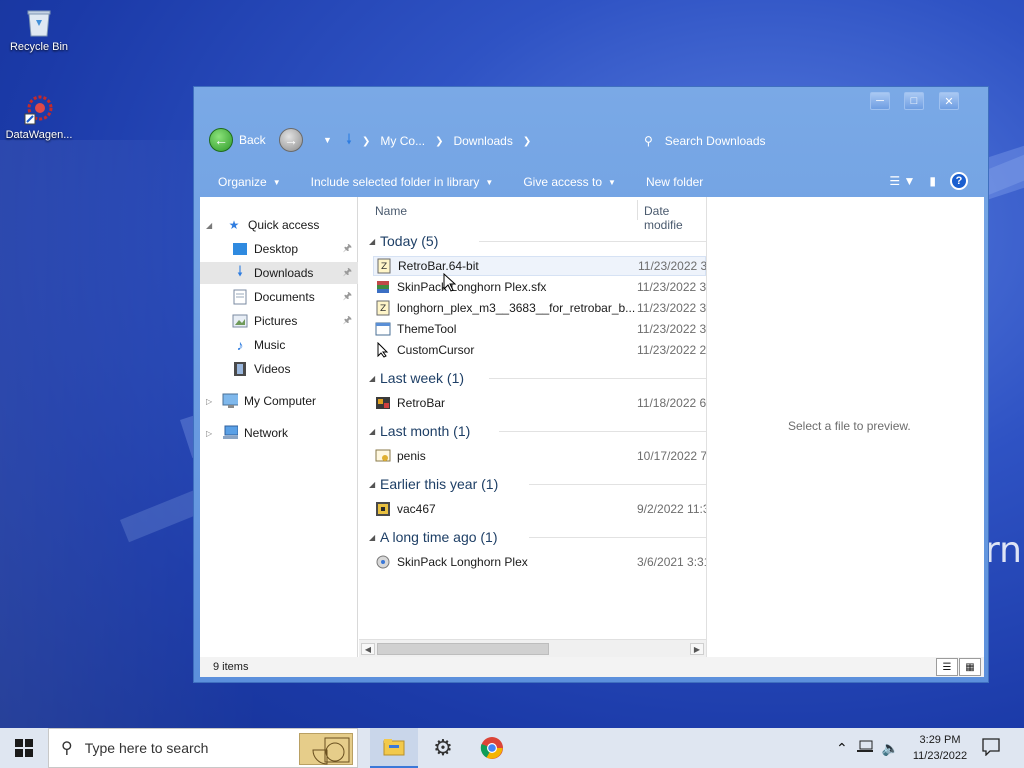 This screenshot has width=1024, height=768. Describe the element at coordinates (284, 297) in the screenshot. I see `nav-label: Documents` at that location.